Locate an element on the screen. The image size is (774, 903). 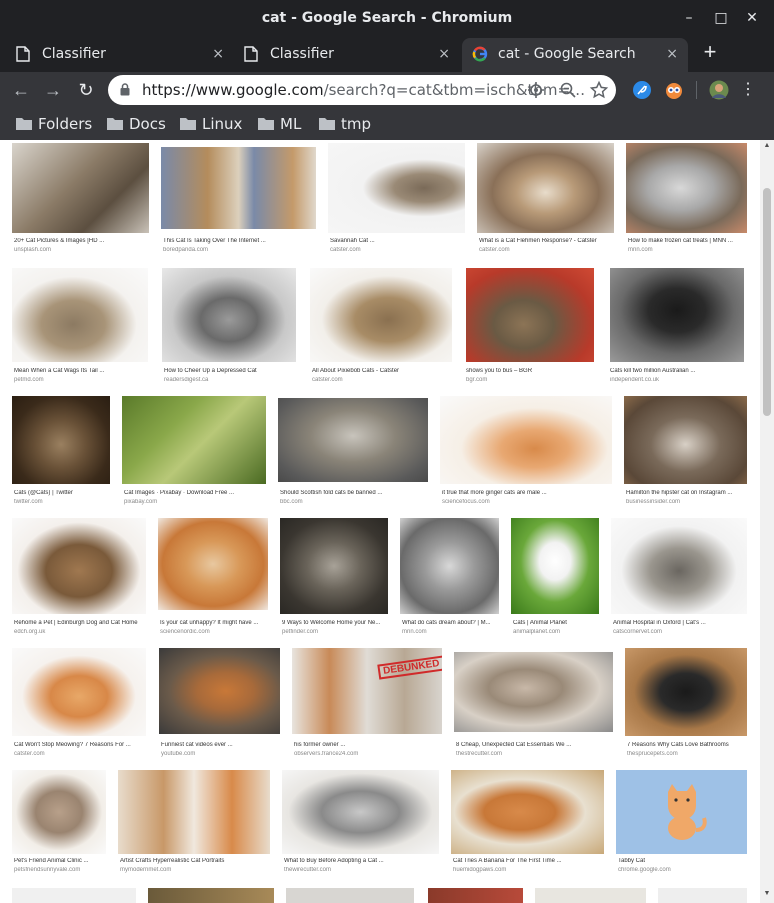
result-source: petfinder.com is located at coordinates (335, 632).